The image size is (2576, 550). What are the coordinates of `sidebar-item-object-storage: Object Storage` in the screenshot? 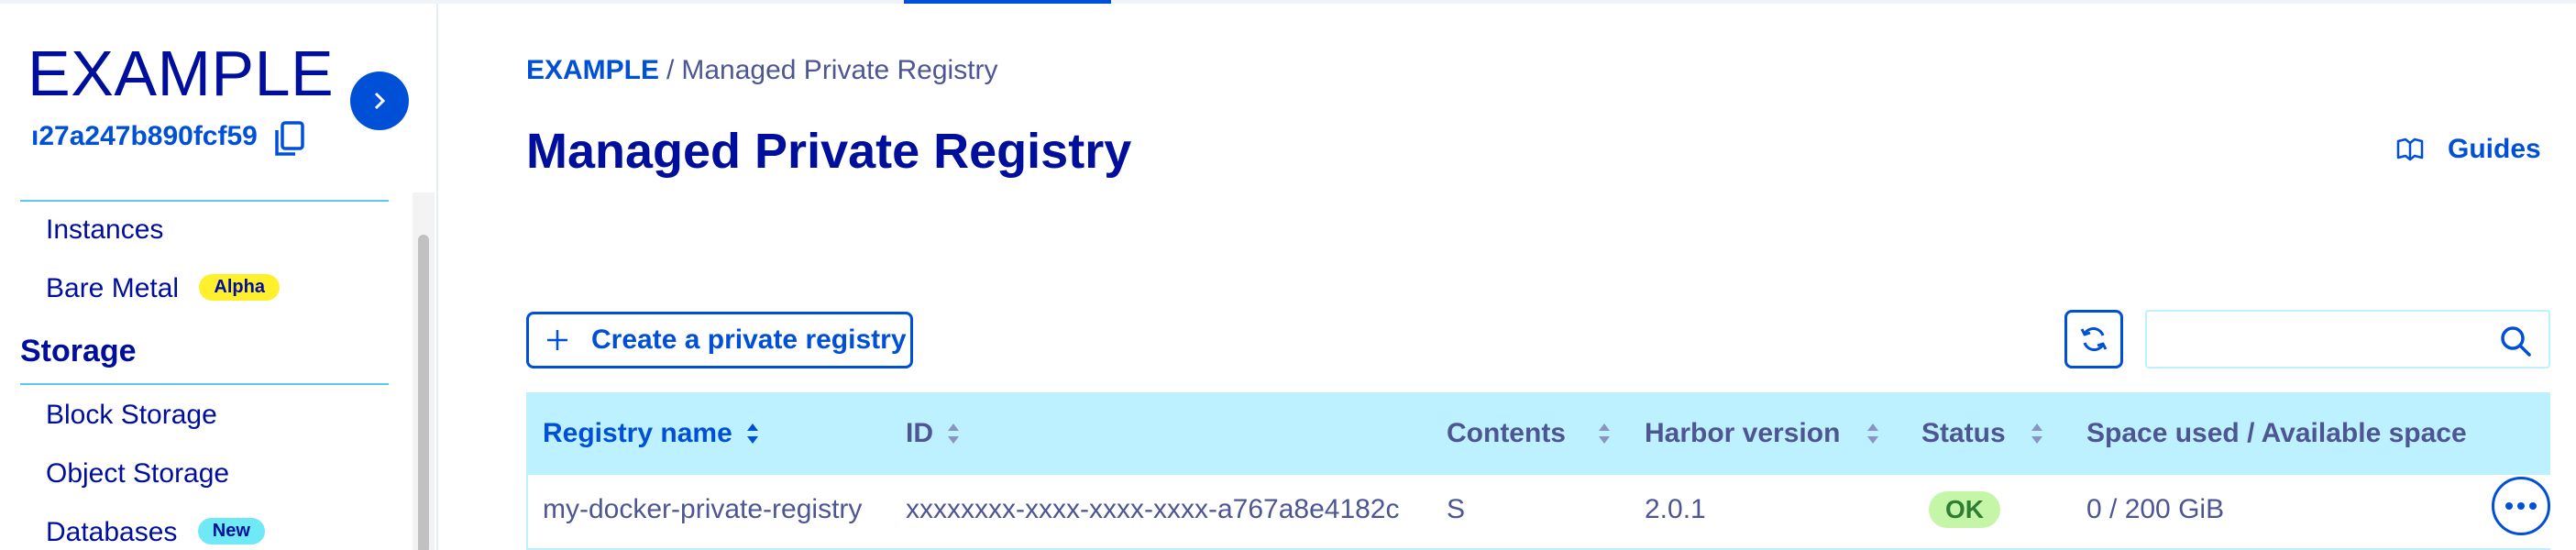 It's located at (137, 474).